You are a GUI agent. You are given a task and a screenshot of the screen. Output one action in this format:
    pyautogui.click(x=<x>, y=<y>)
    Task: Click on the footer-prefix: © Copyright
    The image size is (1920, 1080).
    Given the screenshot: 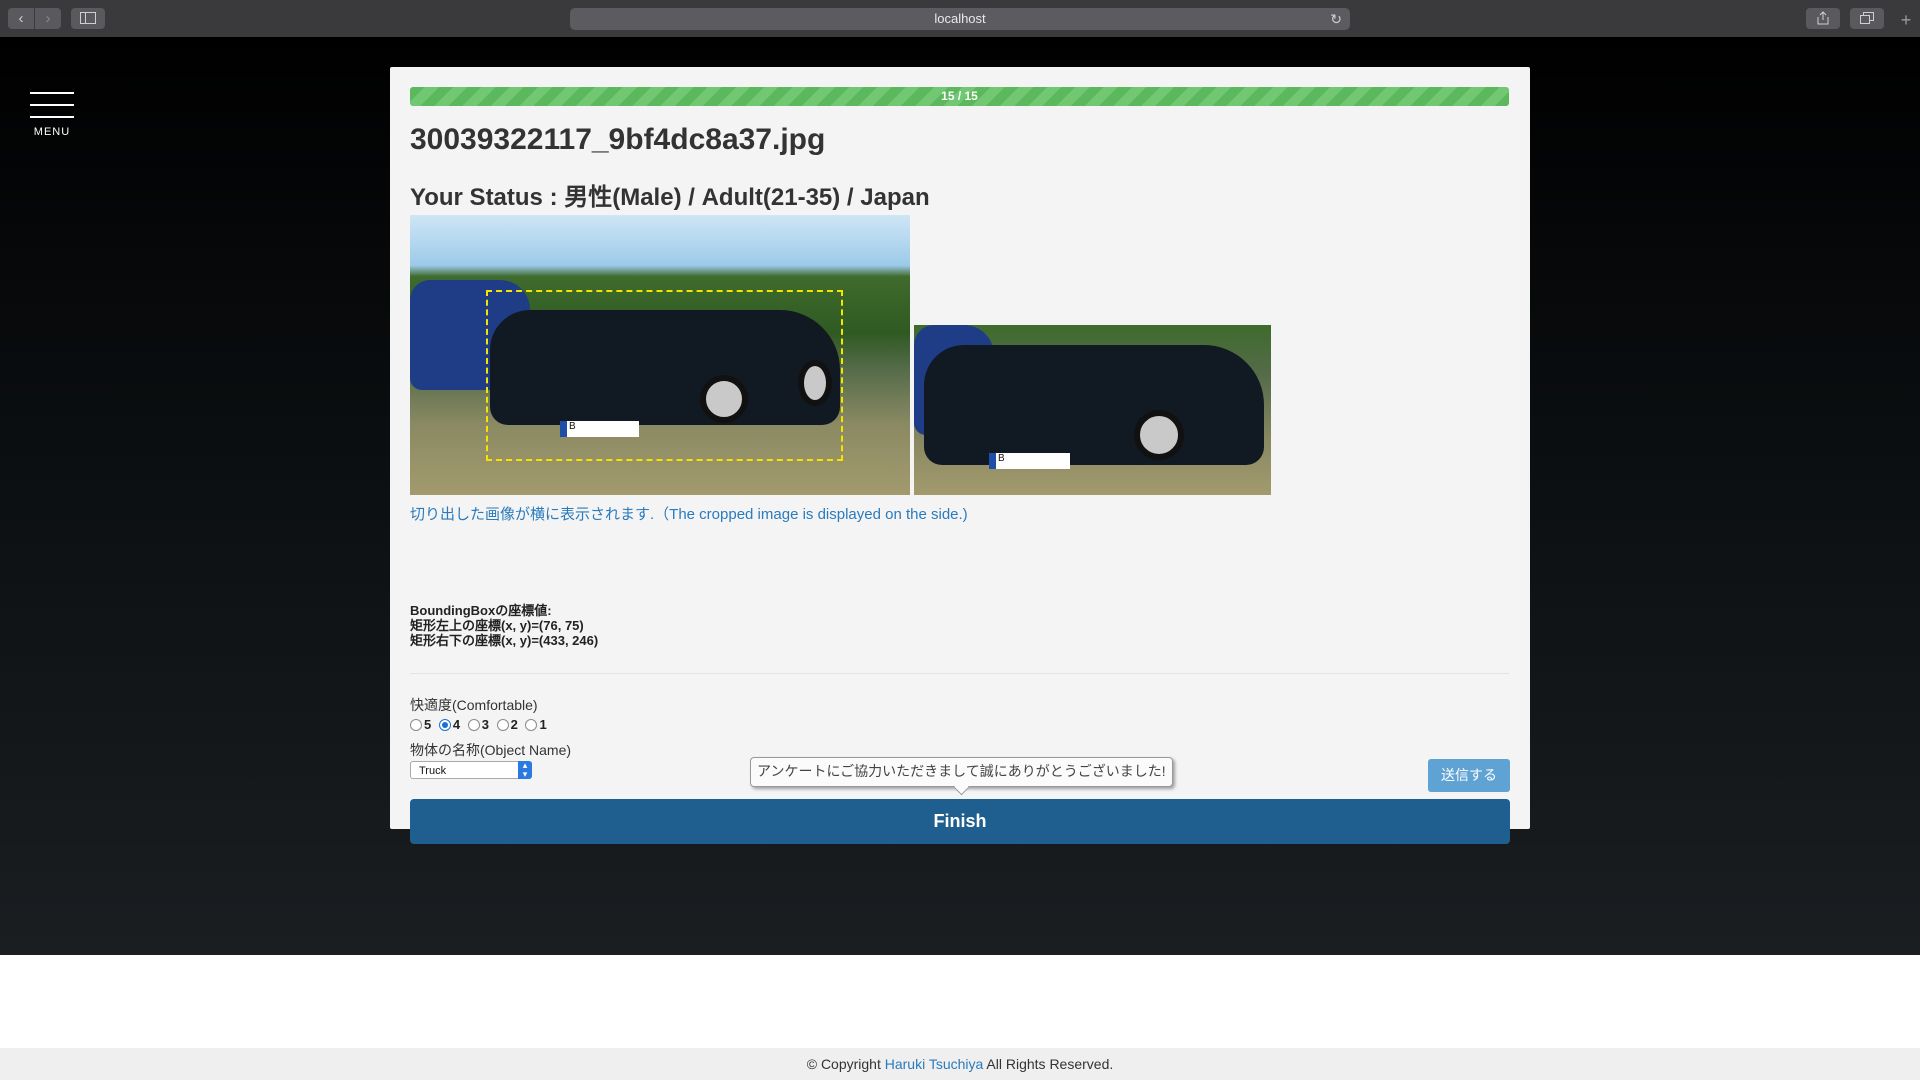 What is the action you would take?
    pyautogui.click(x=845, y=1064)
    